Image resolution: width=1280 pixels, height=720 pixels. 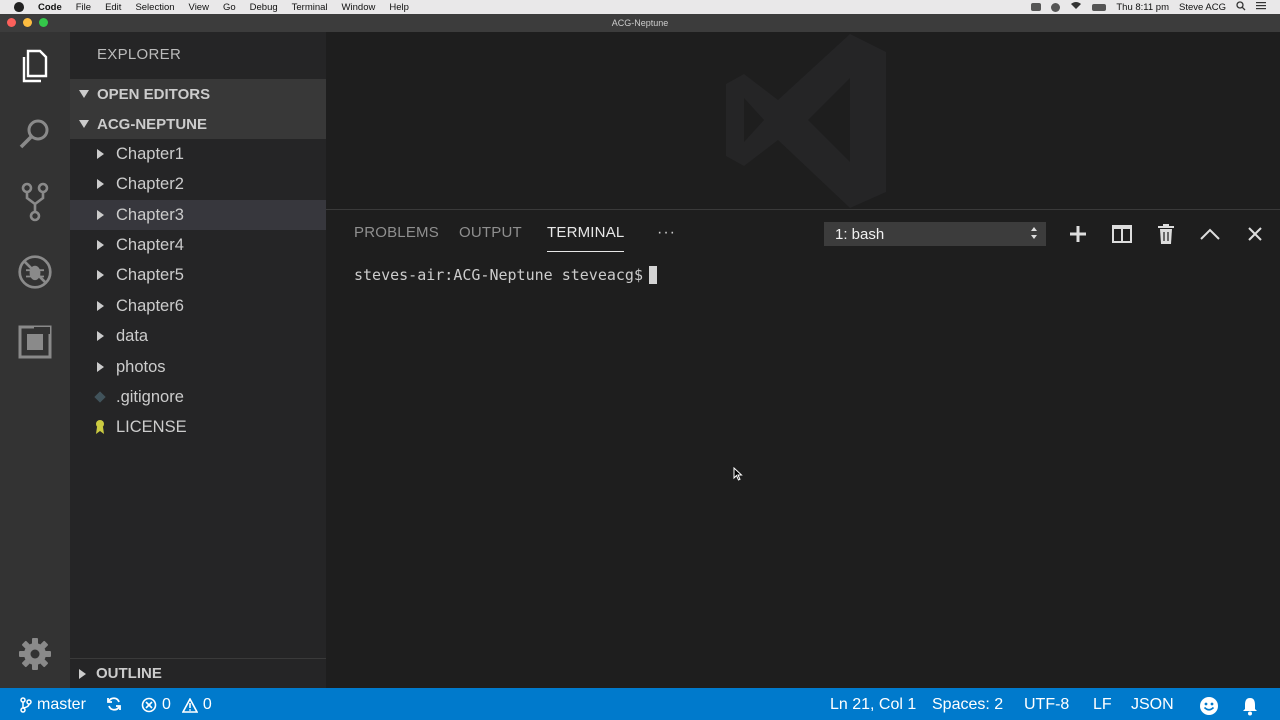 I want to click on cursor-position: Ln 21, Col 1, so click(x=873, y=705).